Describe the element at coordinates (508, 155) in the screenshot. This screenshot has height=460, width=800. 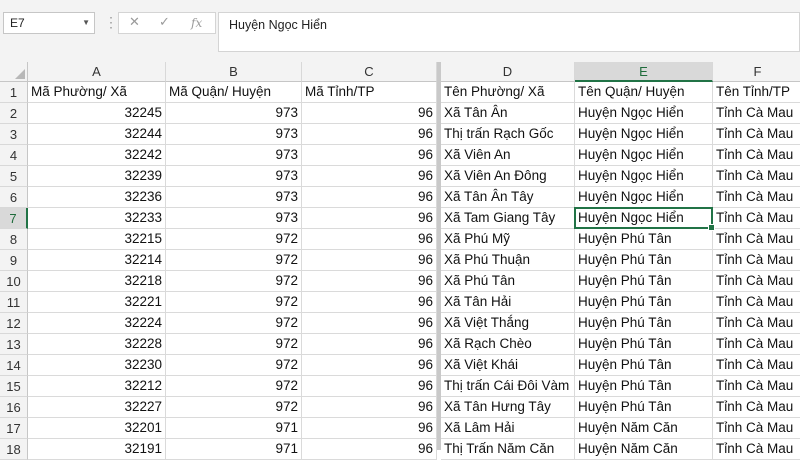
I see `cell-d4: Xã Viên An` at that location.